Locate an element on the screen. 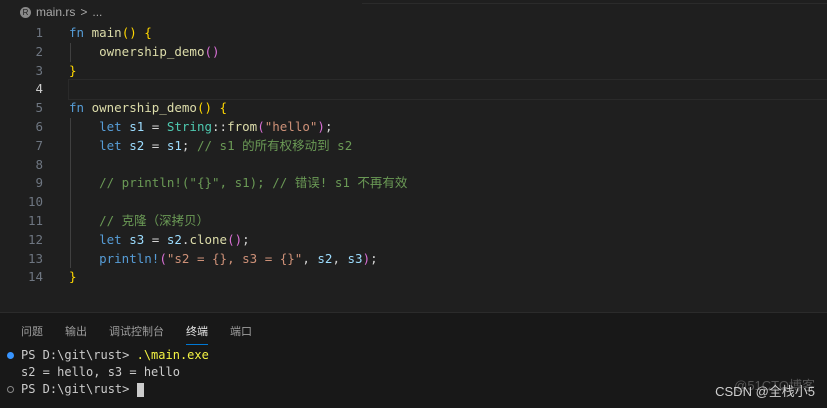  code-text is located at coordinates (447, 90).